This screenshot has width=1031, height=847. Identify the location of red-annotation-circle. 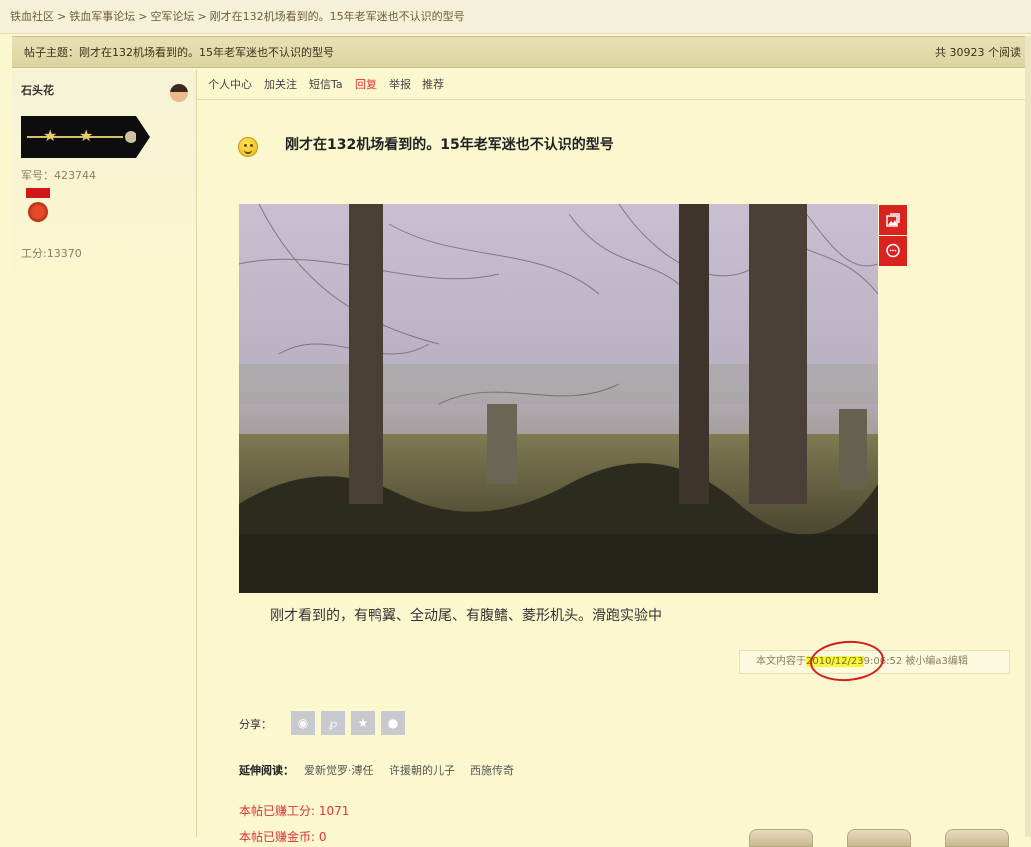
(847, 661).